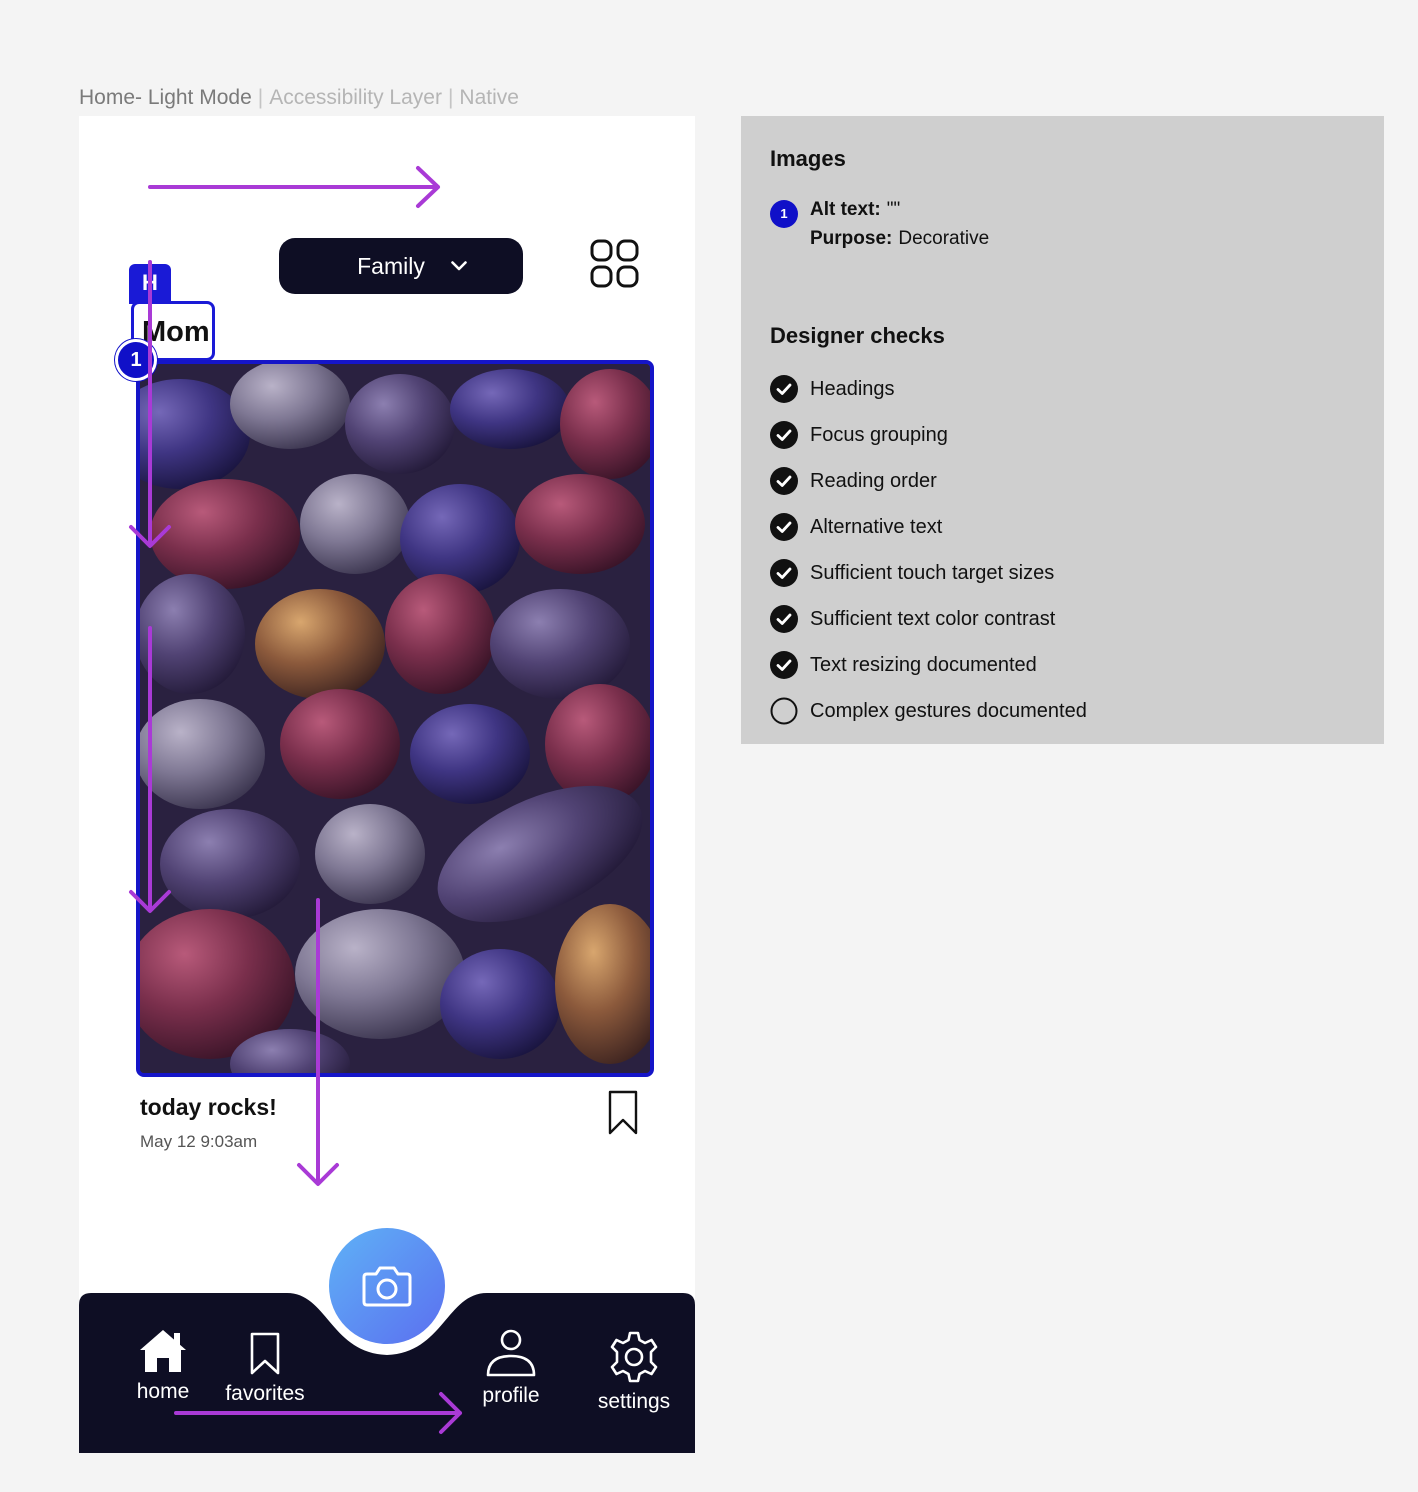 The height and width of the screenshot is (1492, 1418). What do you see at coordinates (163, 1351) in the screenshot?
I see `home-icon` at bounding box center [163, 1351].